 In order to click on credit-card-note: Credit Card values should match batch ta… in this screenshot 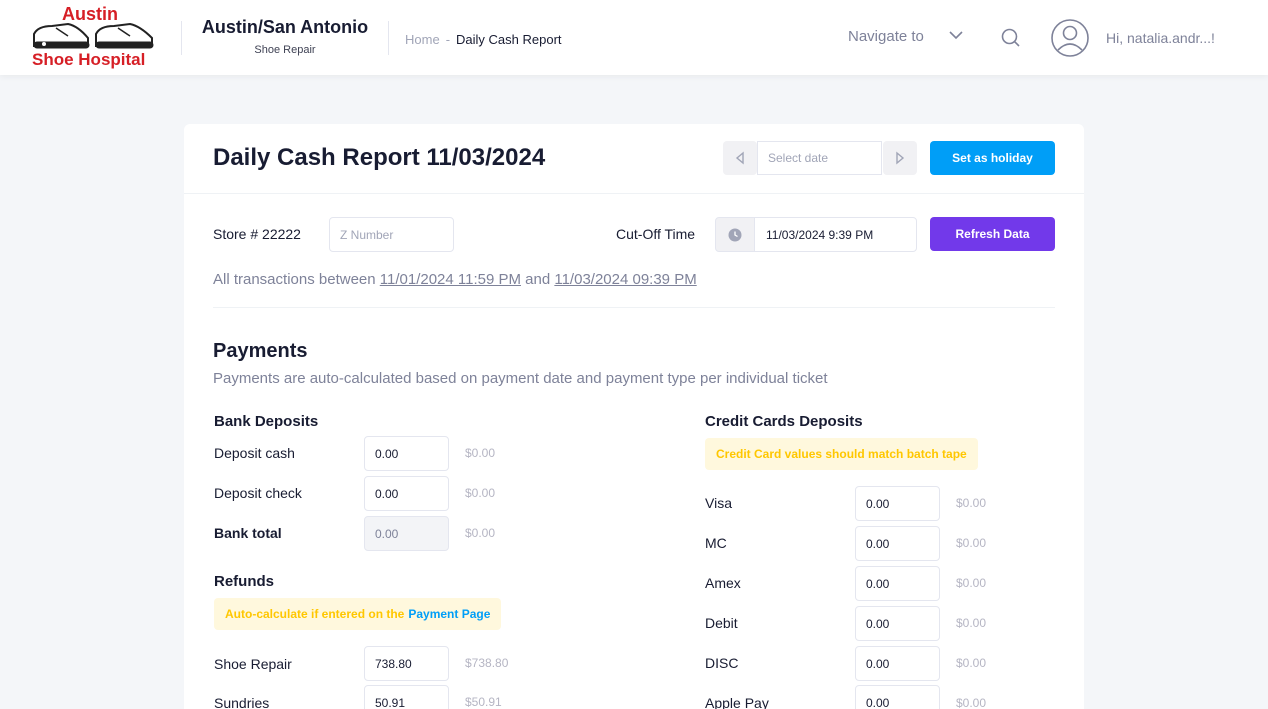, I will do `click(841, 454)`.